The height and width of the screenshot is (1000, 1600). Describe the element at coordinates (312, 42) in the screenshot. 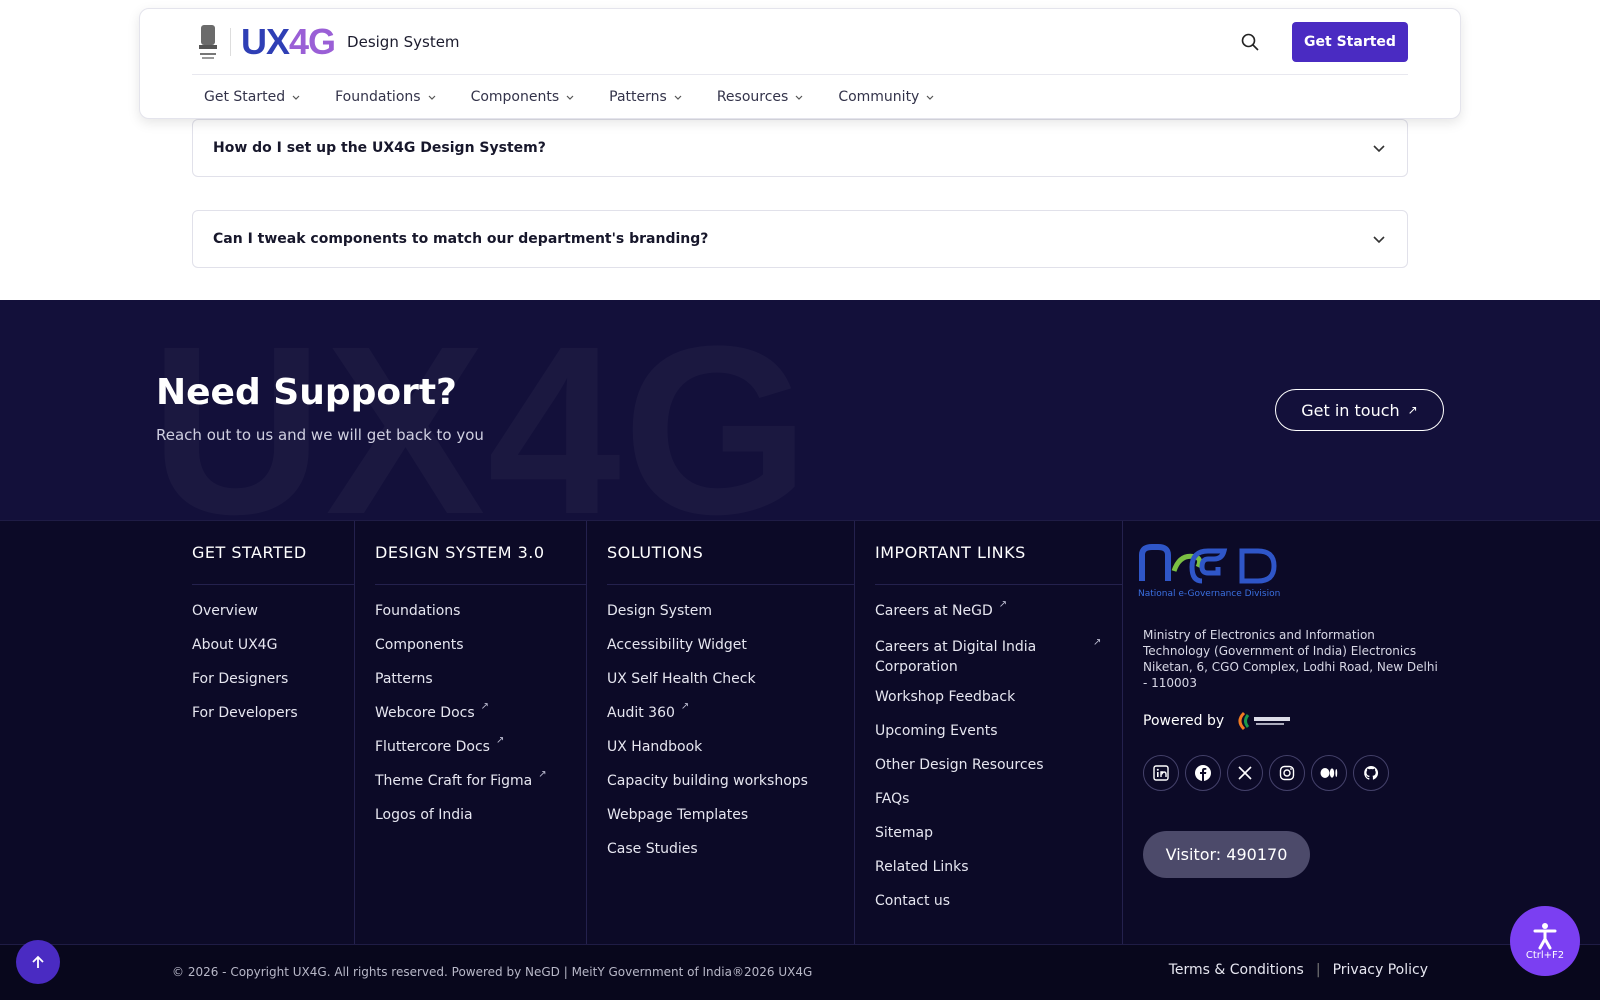

I see `logo-4g-text: 4G` at that location.